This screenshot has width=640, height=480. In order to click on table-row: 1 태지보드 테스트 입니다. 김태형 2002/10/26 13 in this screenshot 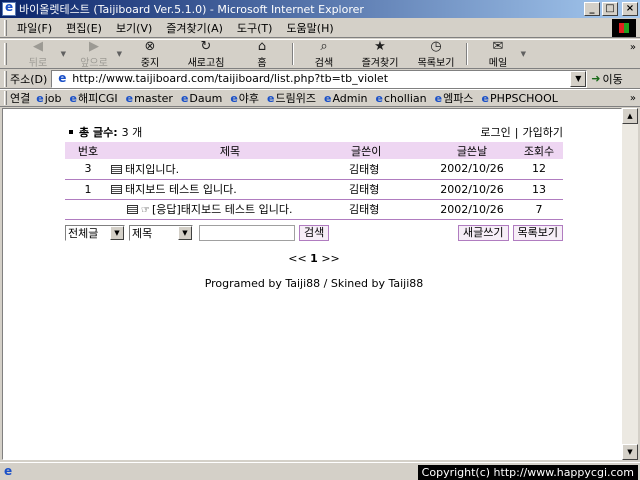, I will do `click(314, 189)`.